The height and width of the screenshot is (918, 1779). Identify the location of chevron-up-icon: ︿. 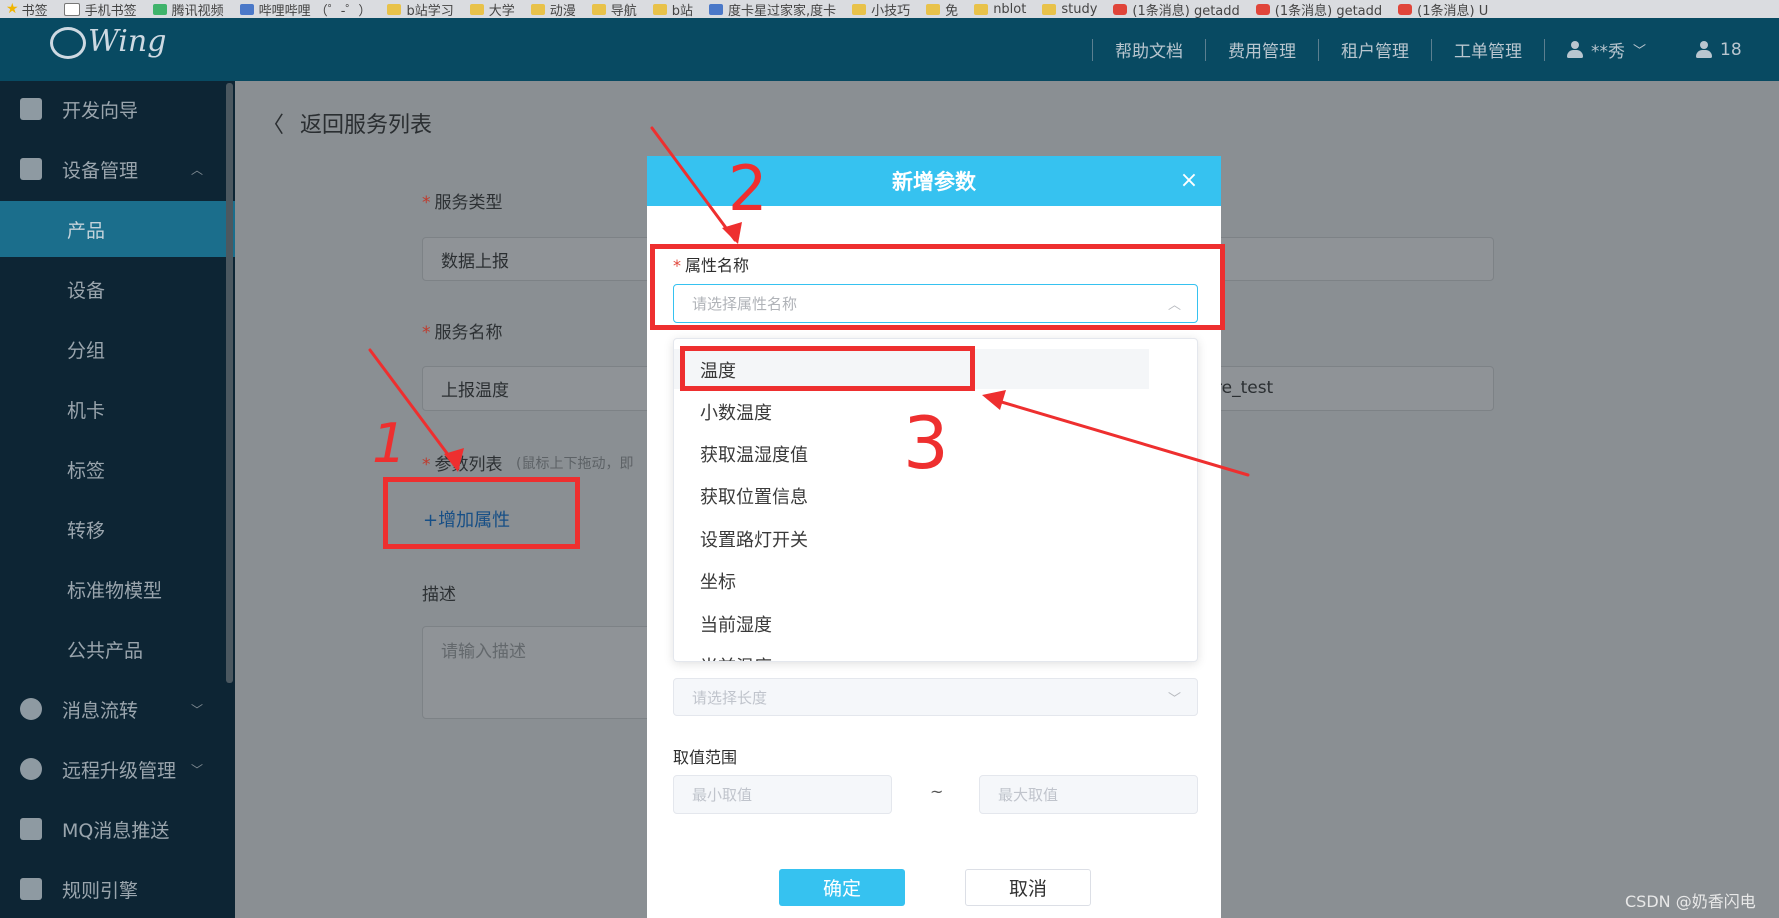
(196, 169).